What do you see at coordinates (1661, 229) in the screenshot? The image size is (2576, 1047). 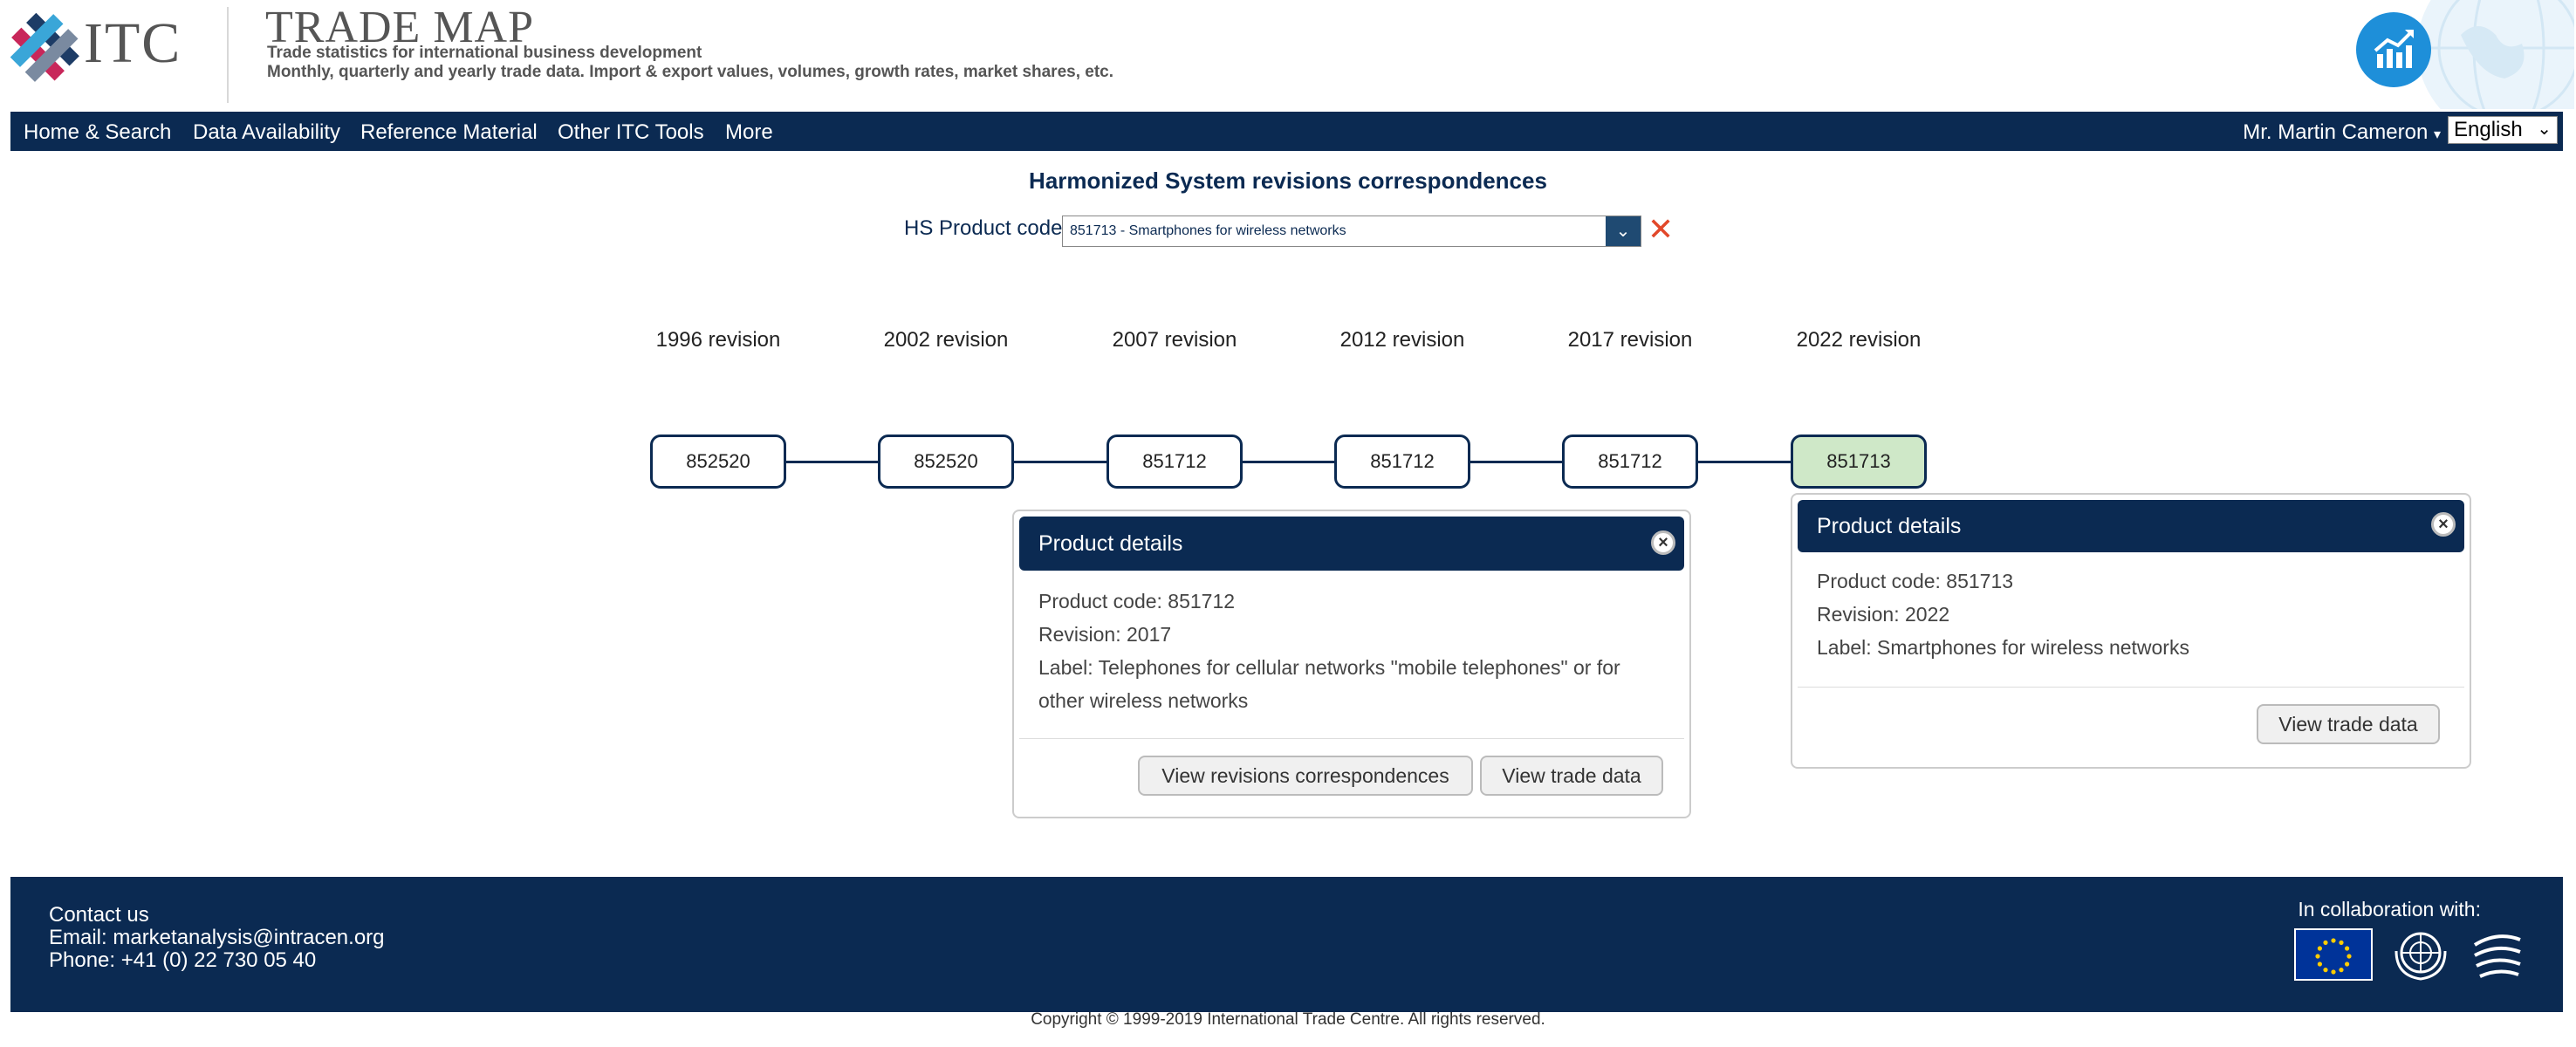 I see `clear-icon: ✕` at bounding box center [1661, 229].